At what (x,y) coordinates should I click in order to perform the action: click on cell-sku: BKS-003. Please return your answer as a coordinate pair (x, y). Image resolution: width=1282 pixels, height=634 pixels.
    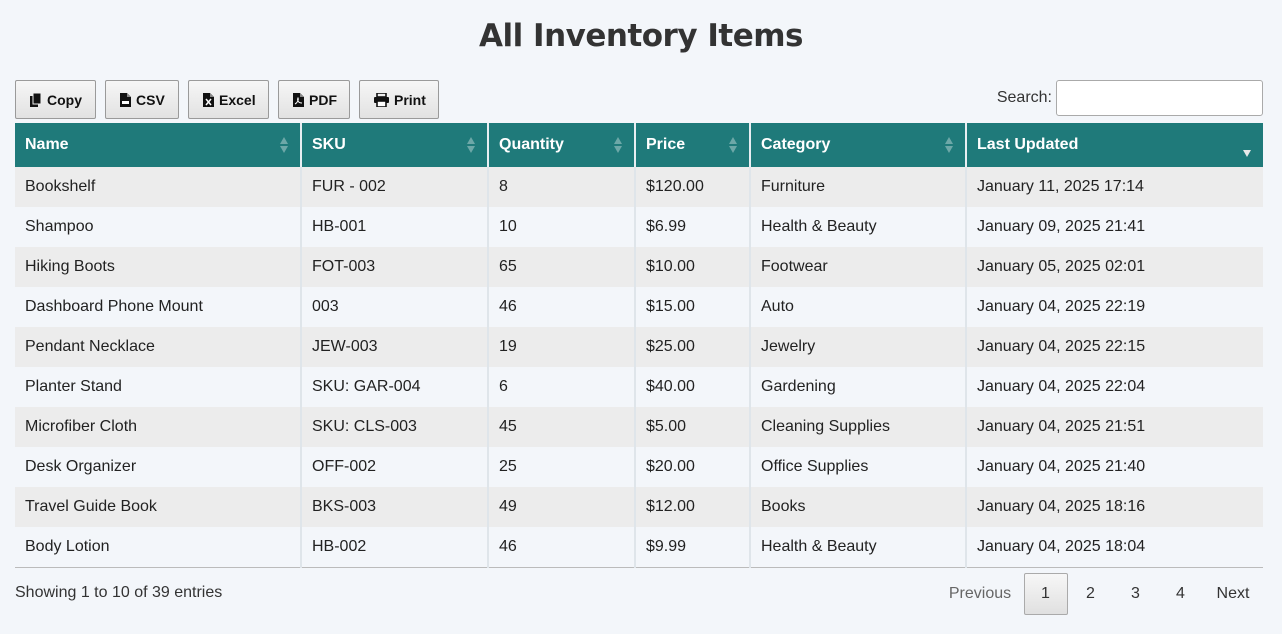
    Looking at the image, I should click on (395, 507).